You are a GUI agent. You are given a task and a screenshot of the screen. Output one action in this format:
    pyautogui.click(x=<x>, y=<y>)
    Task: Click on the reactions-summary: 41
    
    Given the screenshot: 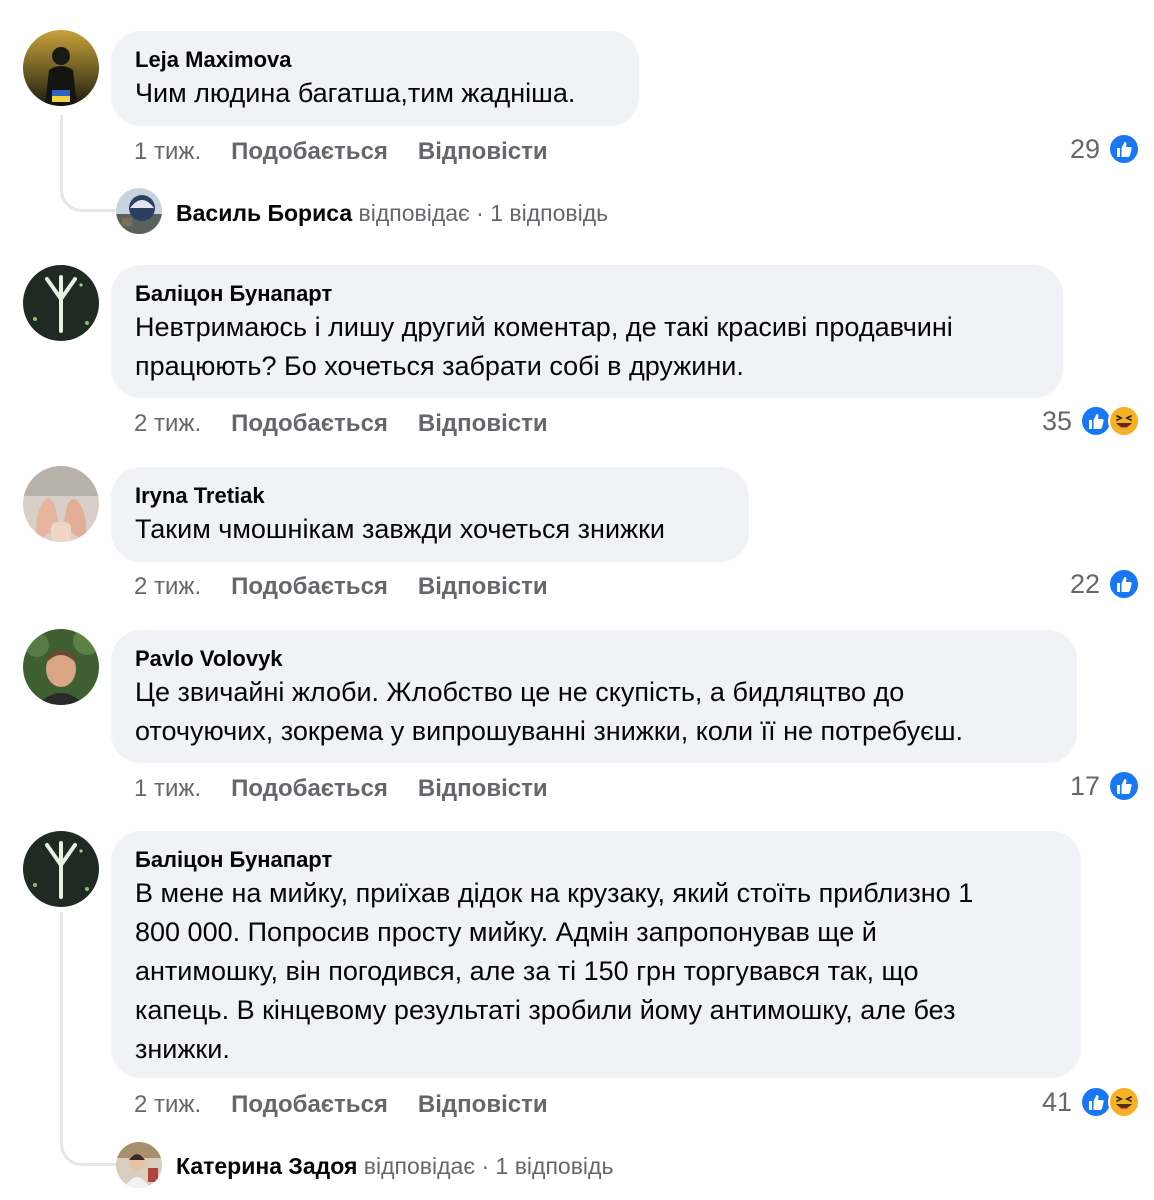 What is the action you would take?
    pyautogui.click(x=1091, y=1102)
    